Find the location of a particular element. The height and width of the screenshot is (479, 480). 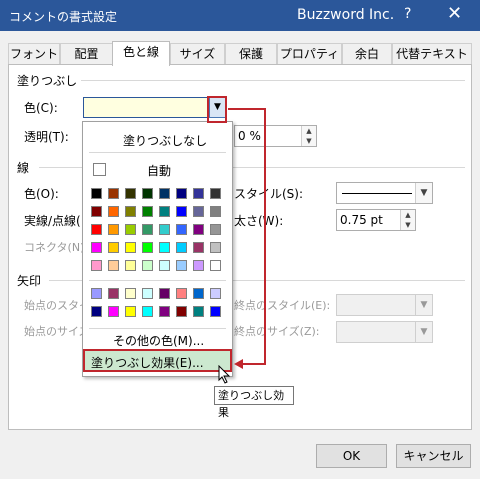

cursor-icon is located at coordinates (224, 374).